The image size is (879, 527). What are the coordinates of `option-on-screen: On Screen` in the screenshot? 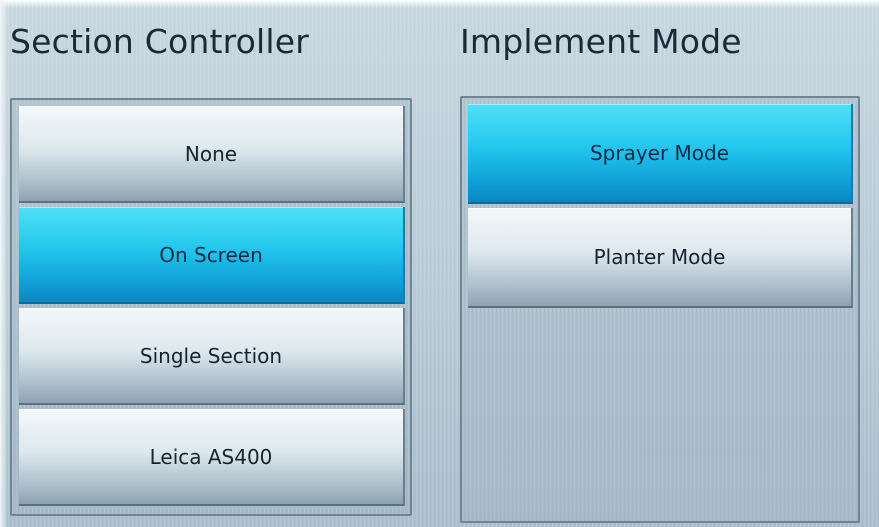 It's located at (212, 255).